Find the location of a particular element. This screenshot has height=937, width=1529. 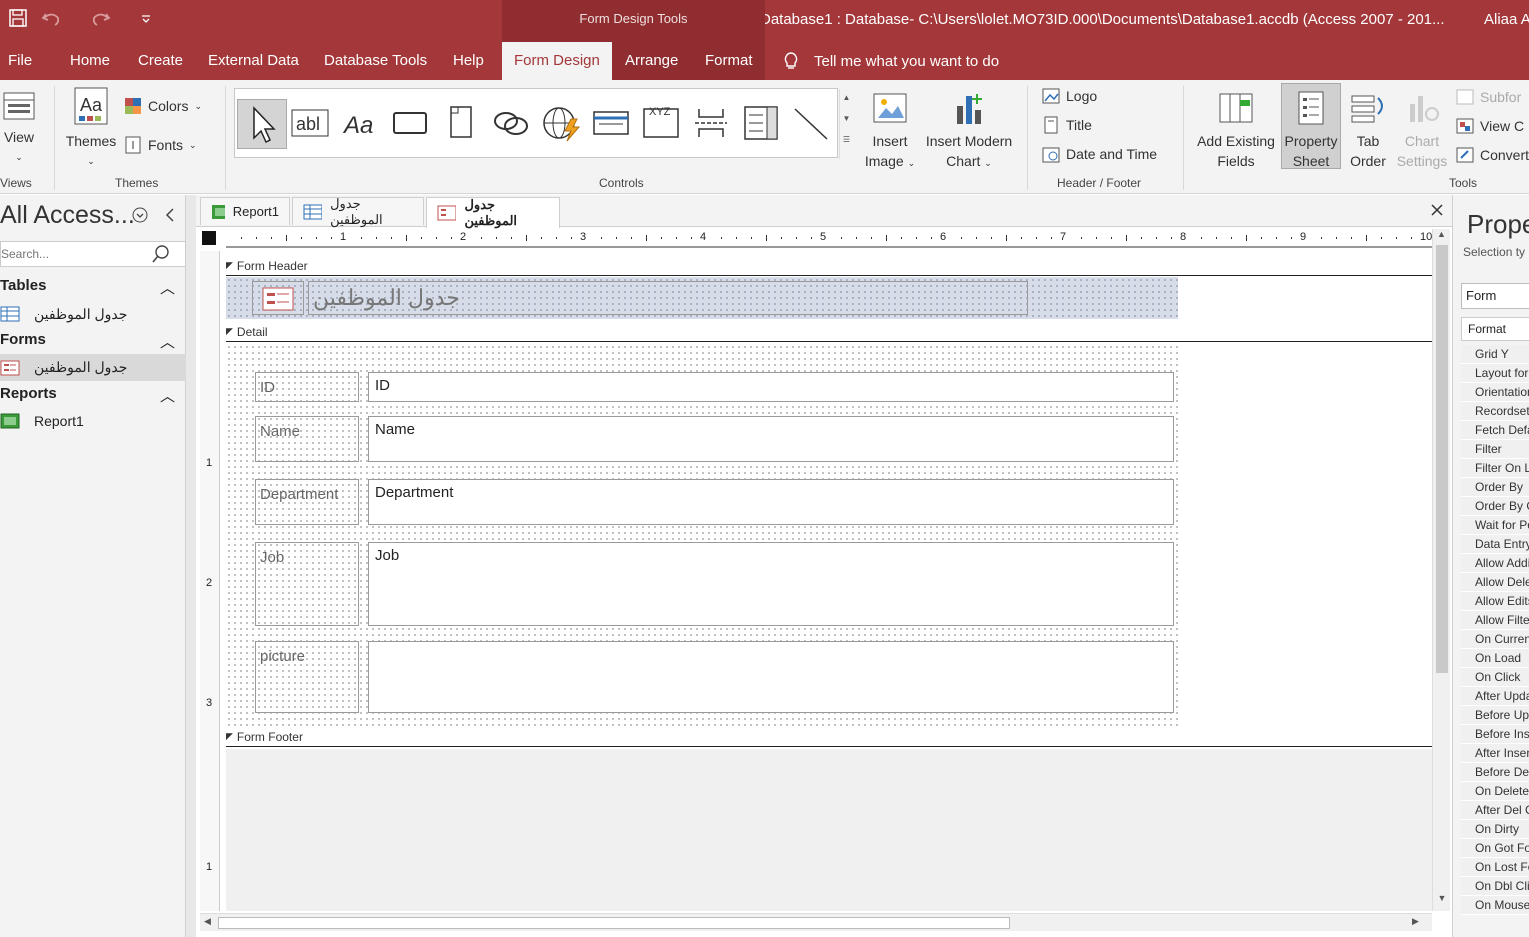

form-header-bar: ◤ Form Header is located at coordinates (829, 266).